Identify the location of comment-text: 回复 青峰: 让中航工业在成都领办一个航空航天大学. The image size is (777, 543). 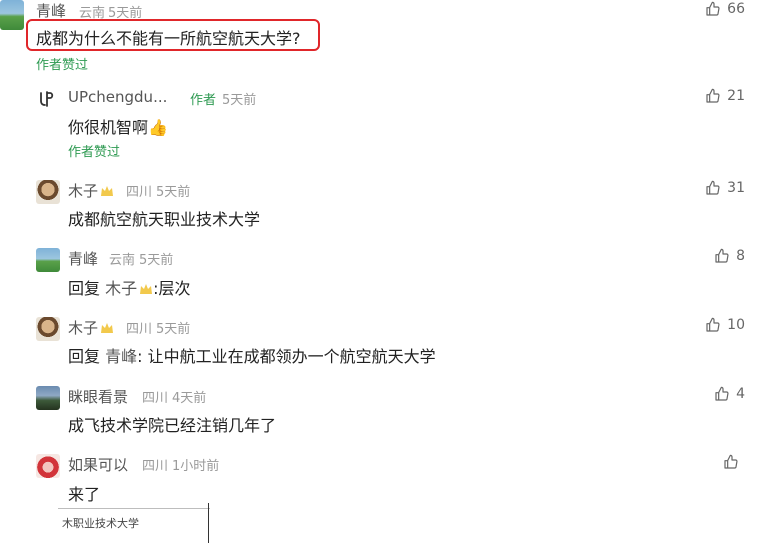
(252, 355).